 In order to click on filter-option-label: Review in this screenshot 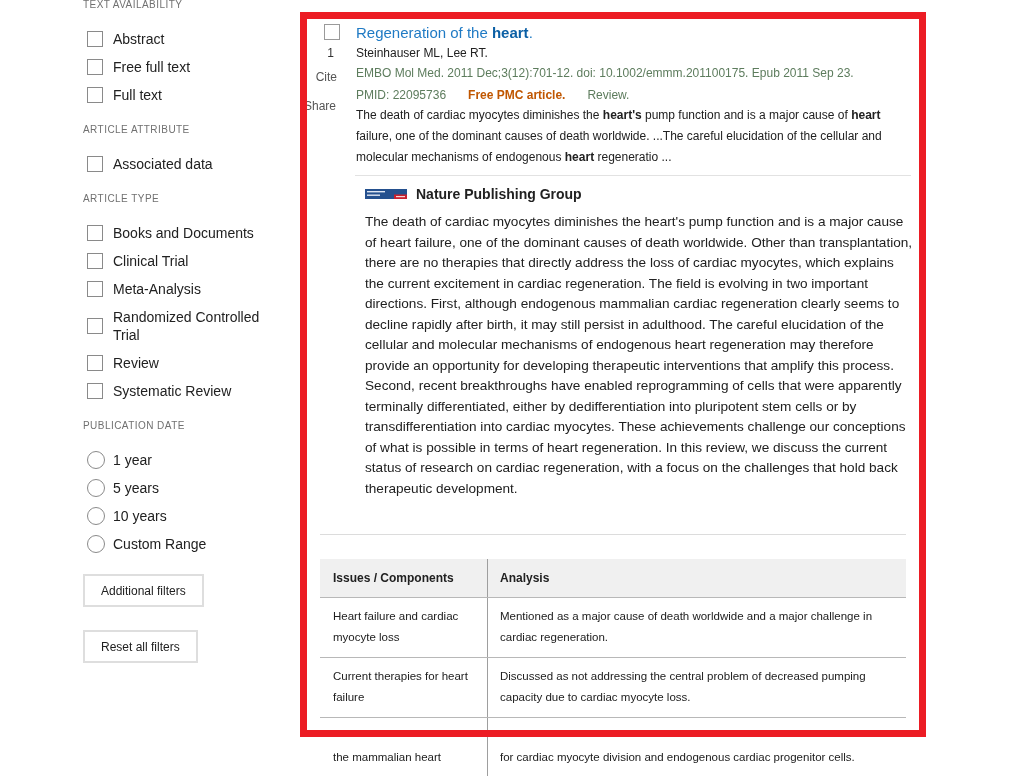, I will do `click(136, 363)`.